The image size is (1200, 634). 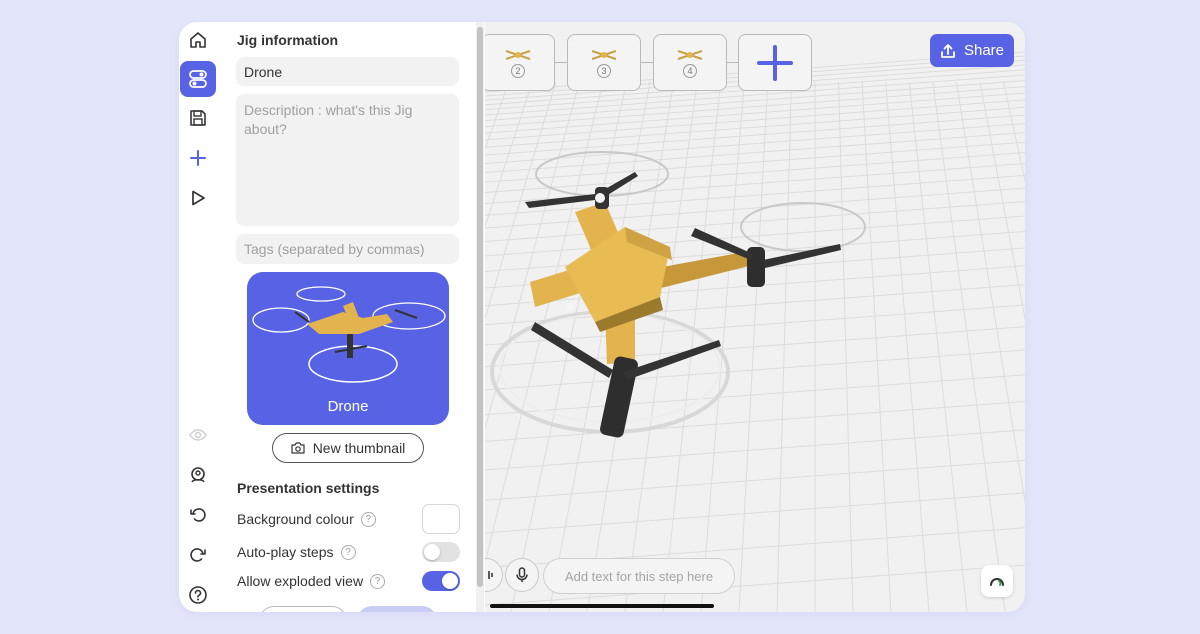 I want to click on rail-undo-button, so click(x=198, y=515).